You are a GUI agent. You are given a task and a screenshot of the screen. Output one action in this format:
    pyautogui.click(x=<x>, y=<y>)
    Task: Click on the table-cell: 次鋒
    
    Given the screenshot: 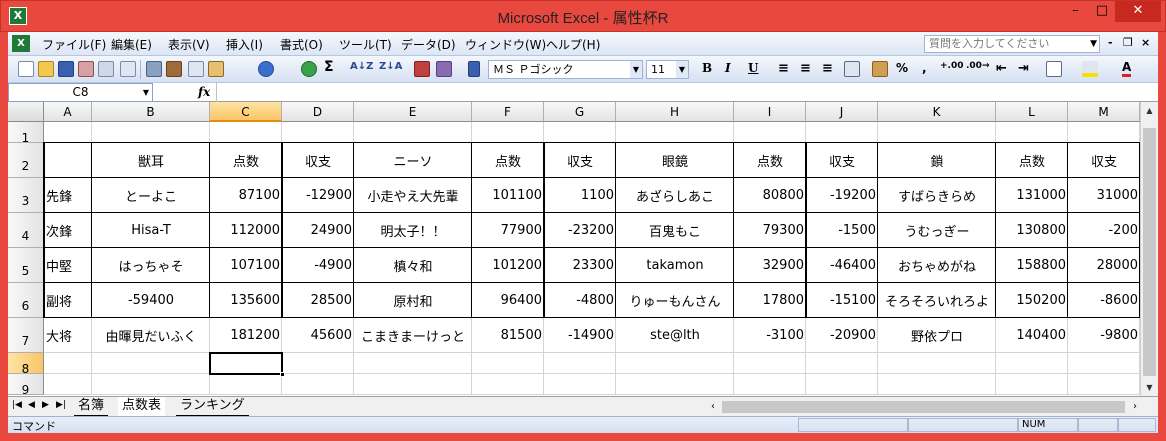 What is the action you would take?
    pyautogui.click(x=68, y=230)
    